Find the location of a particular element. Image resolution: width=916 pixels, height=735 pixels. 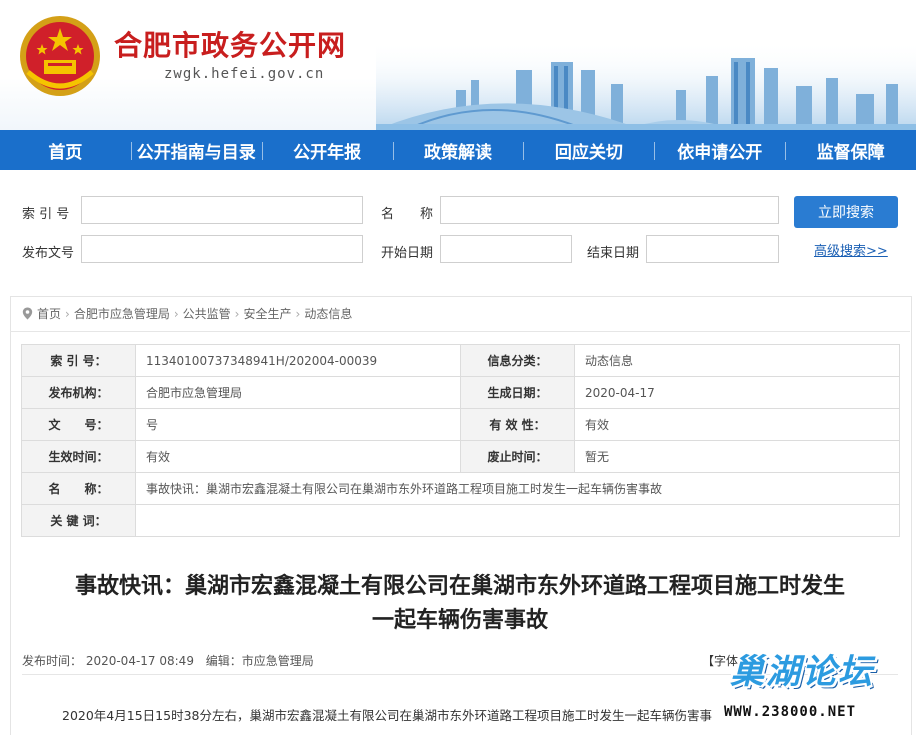

meta-key: 索 引 号： is located at coordinates (78, 360).